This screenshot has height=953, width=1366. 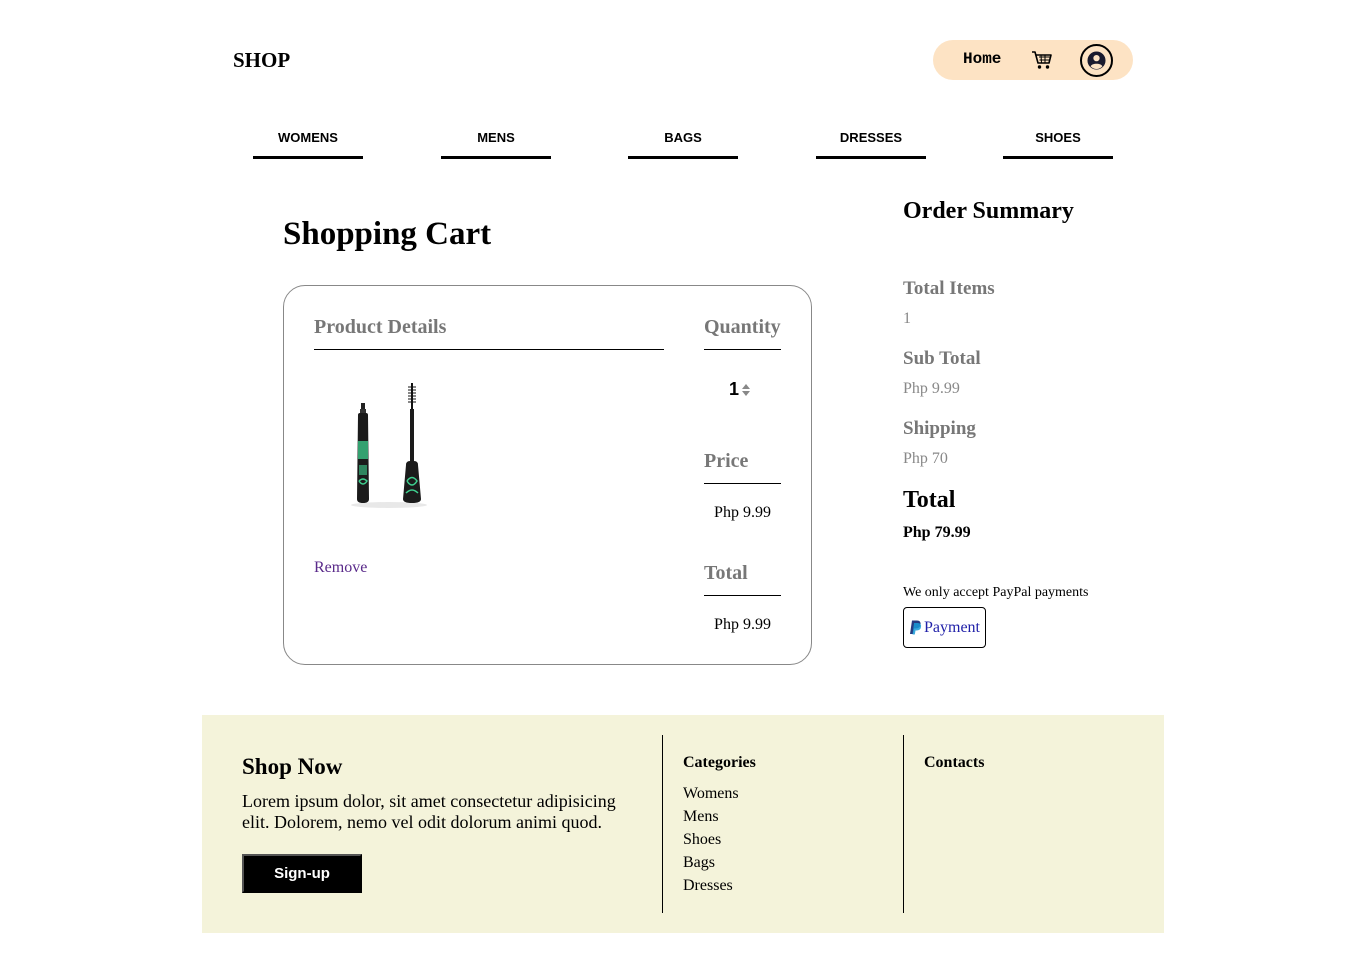 What do you see at coordinates (942, 358) in the screenshot?
I see `subtotal-label: Sub Total` at bounding box center [942, 358].